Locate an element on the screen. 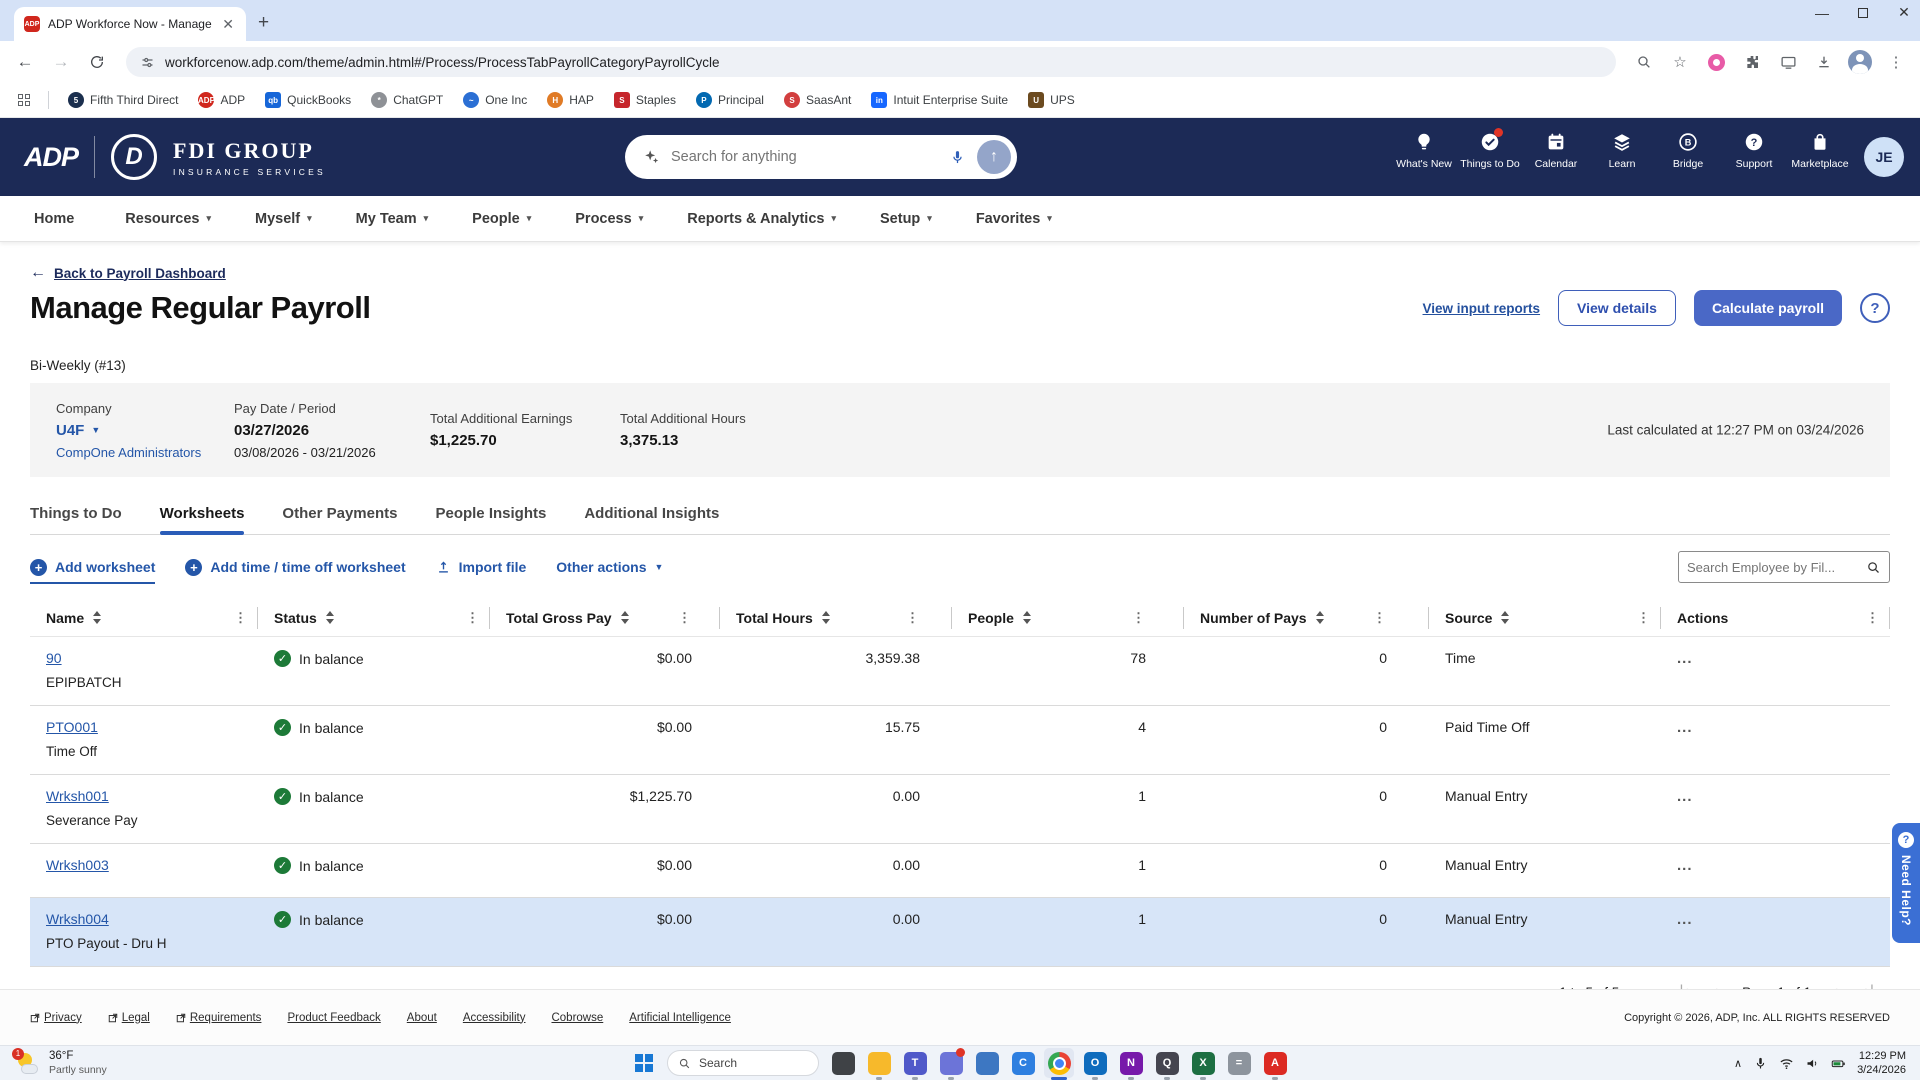 Image resolution: width=1920 pixels, height=1080 pixels. wifi-icon is located at coordinates (1786, 1063).